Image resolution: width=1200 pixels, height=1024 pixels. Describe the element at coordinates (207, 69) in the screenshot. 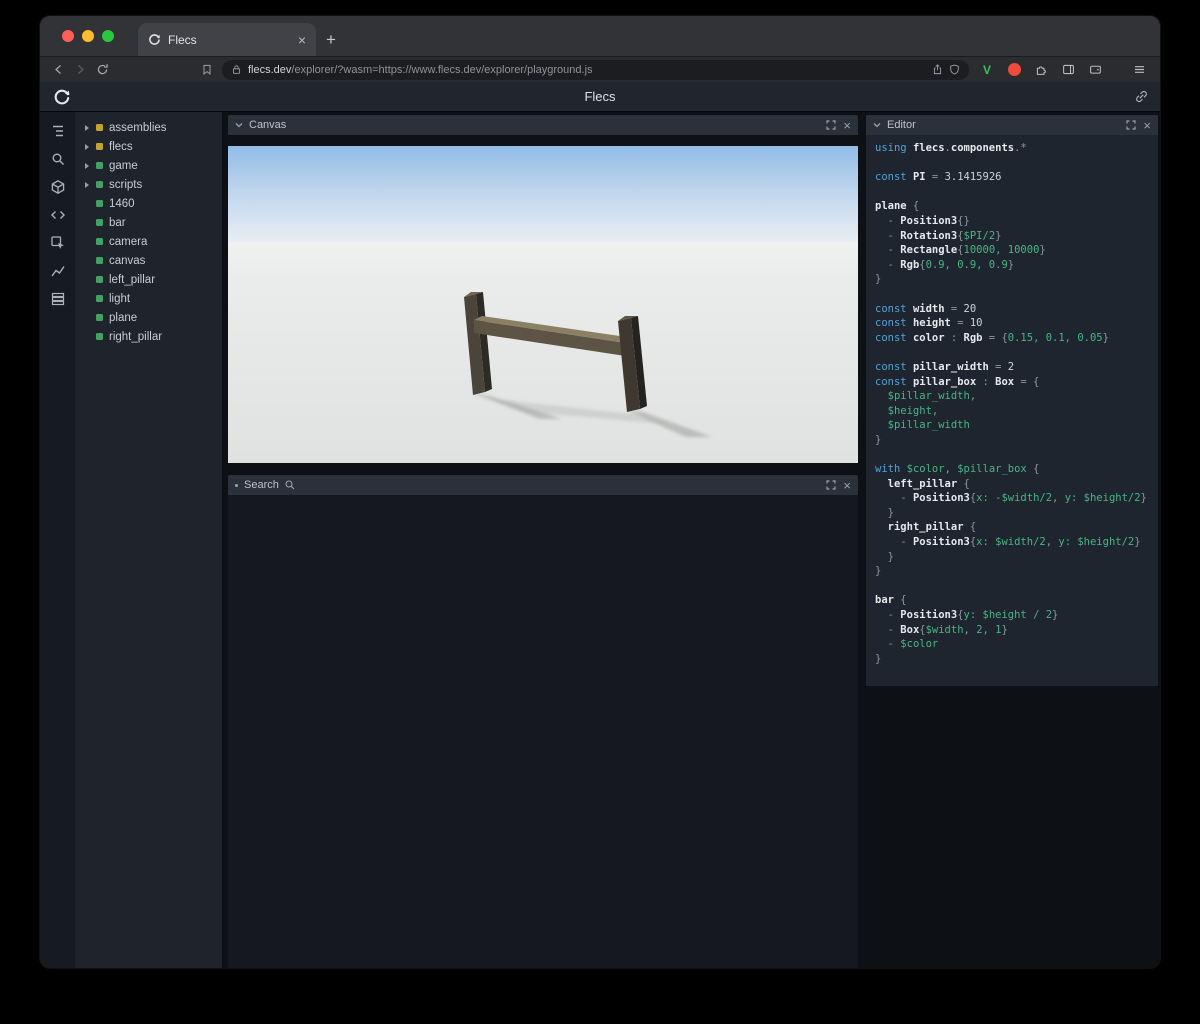

I see `bookmark-icon` at that location.